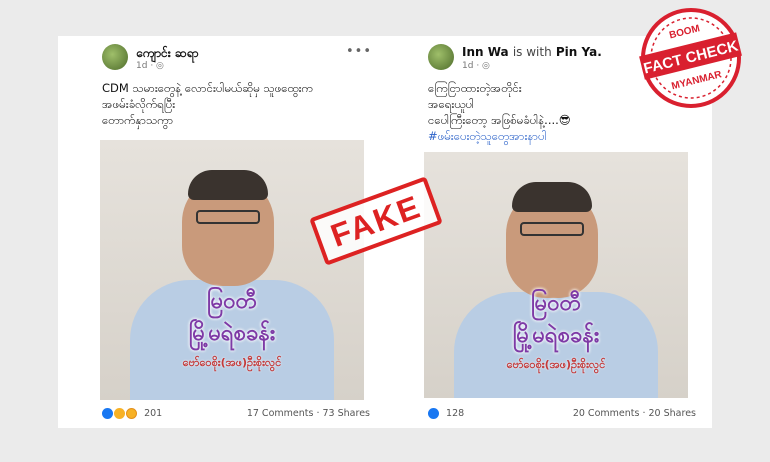 This screenshot has width=770, height=462. I want to click on shares-count: 73 Shares, so click(346, 413).